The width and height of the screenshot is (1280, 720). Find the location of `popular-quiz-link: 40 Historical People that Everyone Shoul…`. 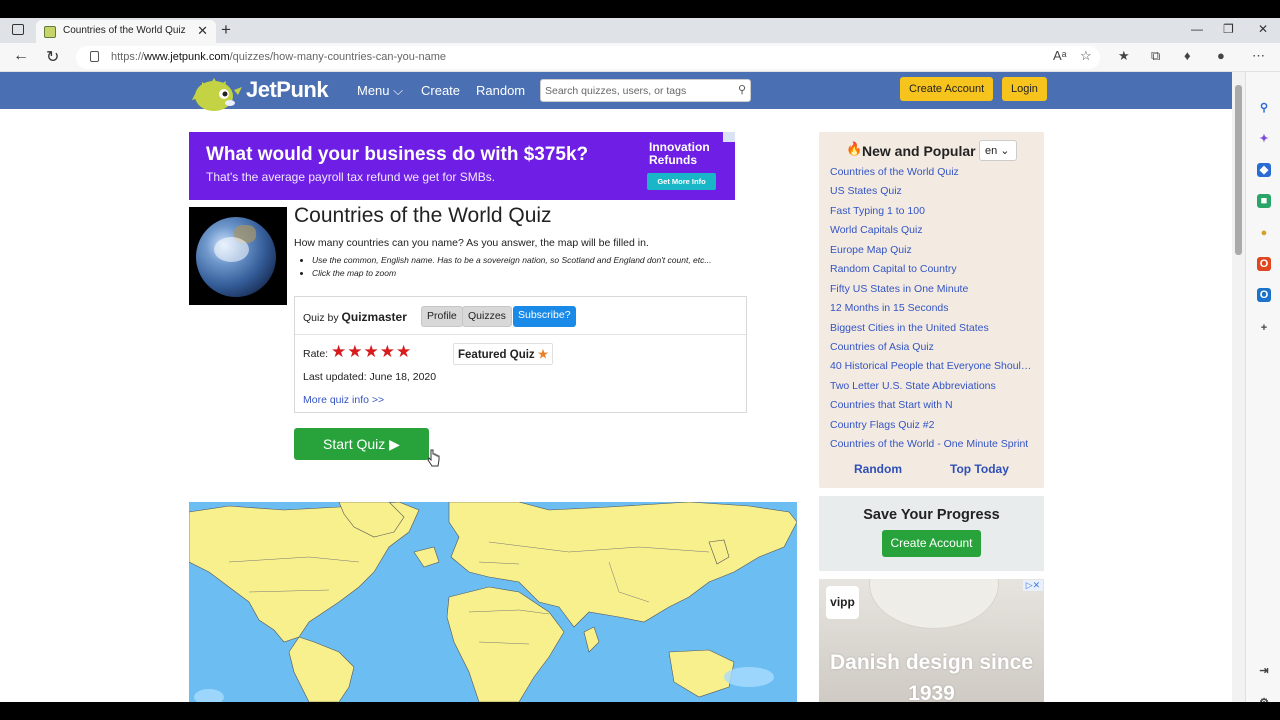

popular-quiz-link: 40 Historical People that Everyone Shoul… is located at coordinates (930, 368).